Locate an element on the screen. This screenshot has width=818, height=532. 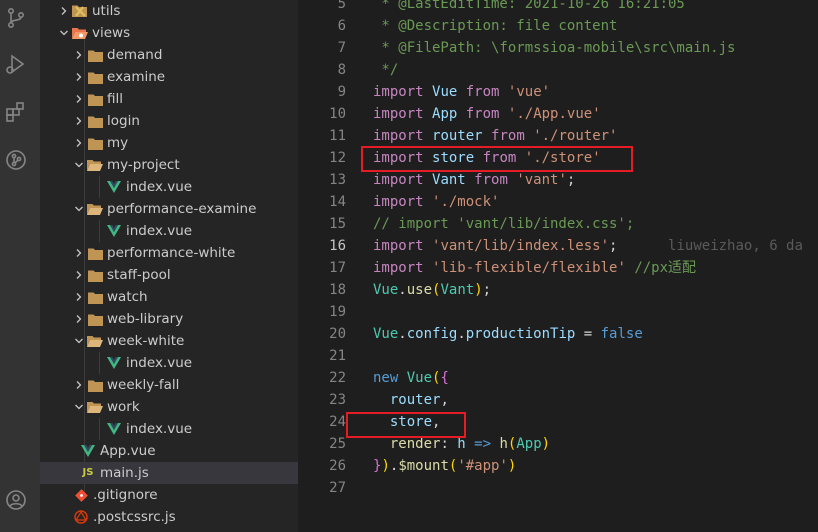
git-file-icon is located at coordinates (81, 495).